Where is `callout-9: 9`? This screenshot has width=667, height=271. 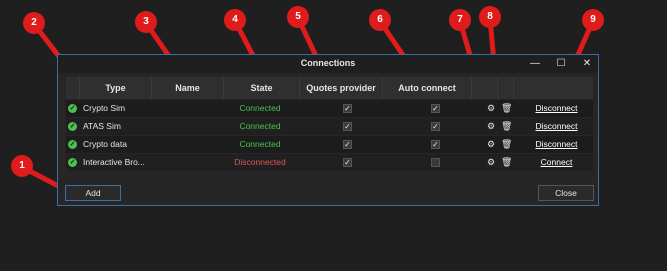 callout-9: 9 is located at coordinates (593, 20).